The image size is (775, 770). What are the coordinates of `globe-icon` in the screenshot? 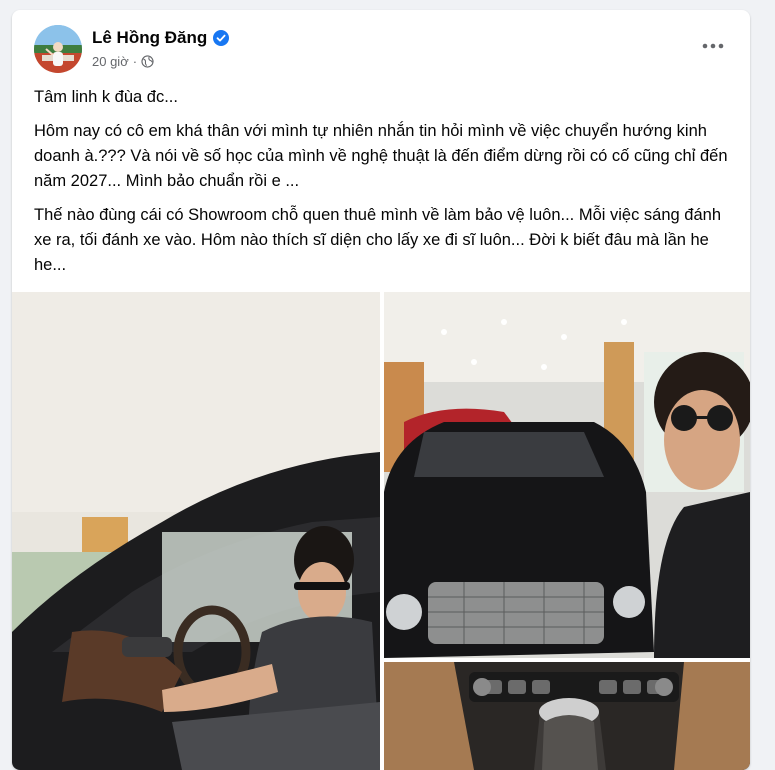 It's located at (147, 61).